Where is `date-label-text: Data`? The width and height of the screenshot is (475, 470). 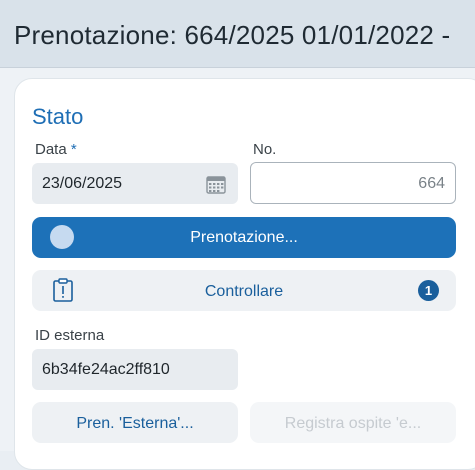
date-label-text: Data is located at coordinates (51, 149).